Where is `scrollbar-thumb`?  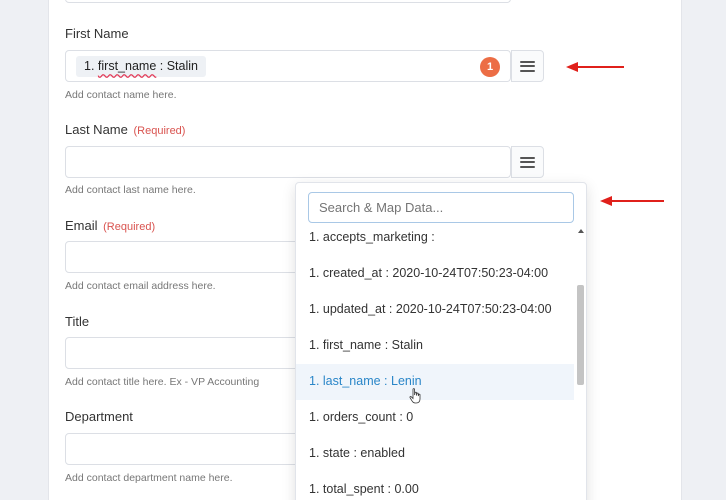 scrollbar-thumb is located at coordinates (580, 335).